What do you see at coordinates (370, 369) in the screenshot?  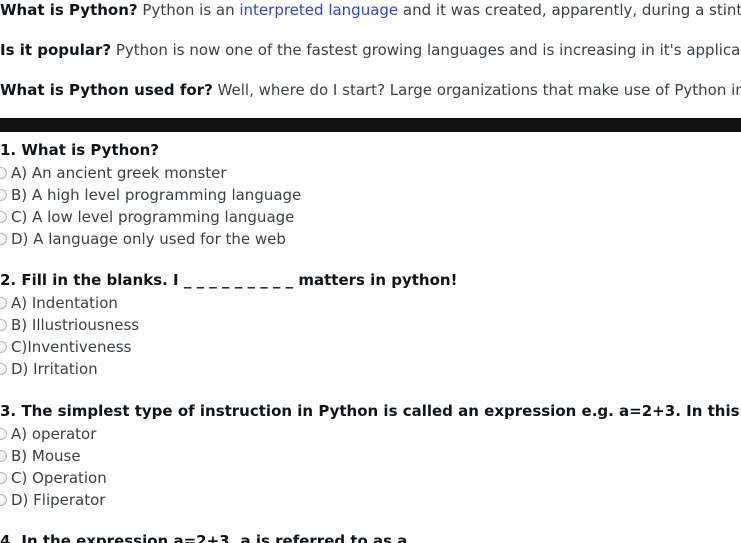 I see `option-row-2d: D) Irritation` at bounding box center [370, 369].